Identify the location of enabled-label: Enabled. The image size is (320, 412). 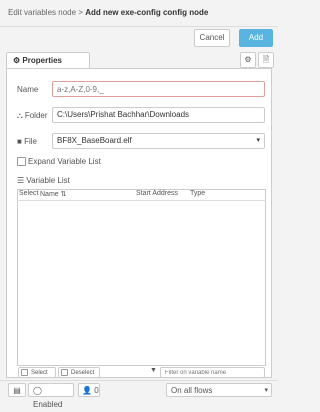
(48, 404).